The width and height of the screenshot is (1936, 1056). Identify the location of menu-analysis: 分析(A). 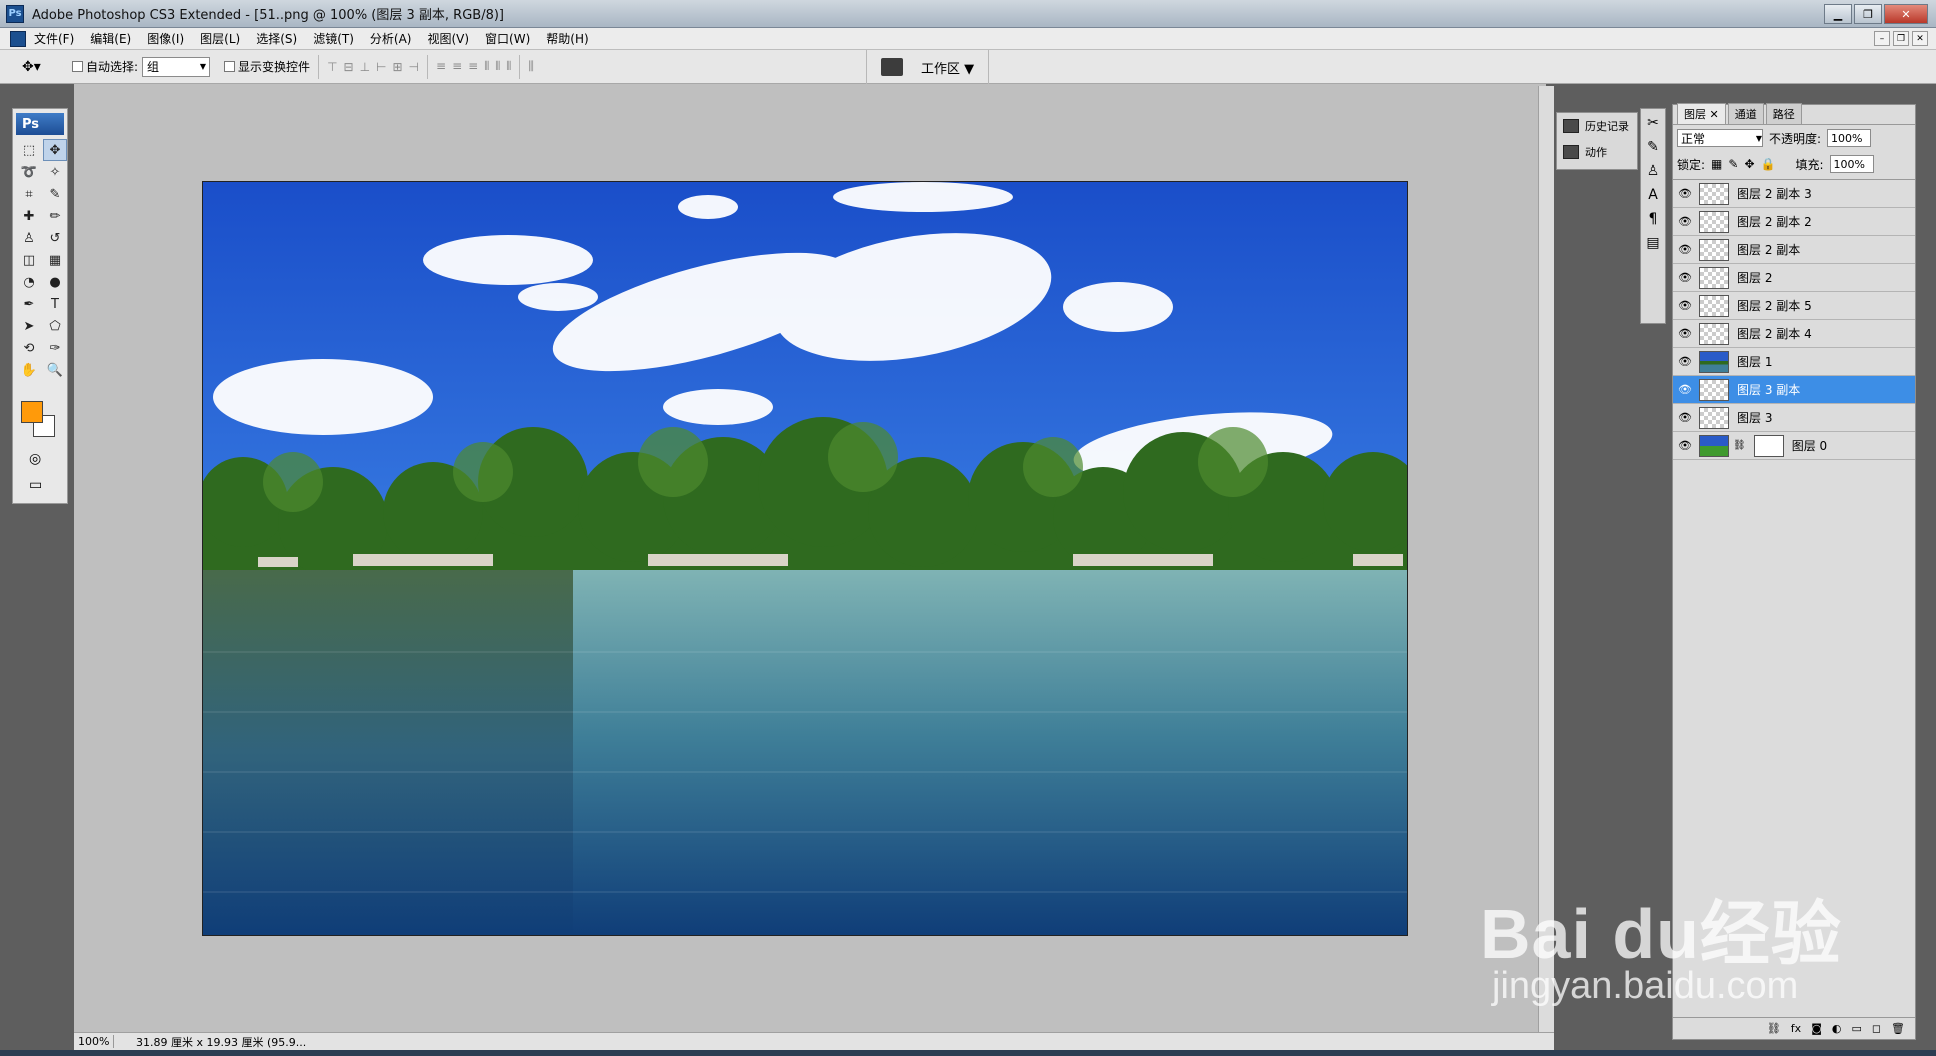
(391, 38).